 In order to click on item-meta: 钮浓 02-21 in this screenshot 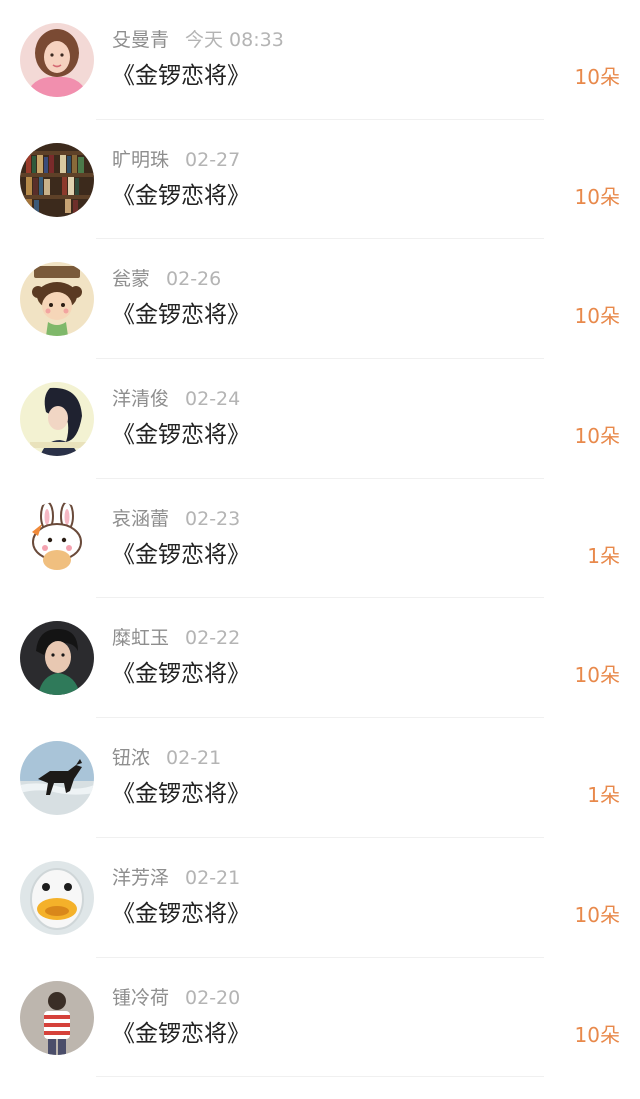, I will do `click(166, 758)`.